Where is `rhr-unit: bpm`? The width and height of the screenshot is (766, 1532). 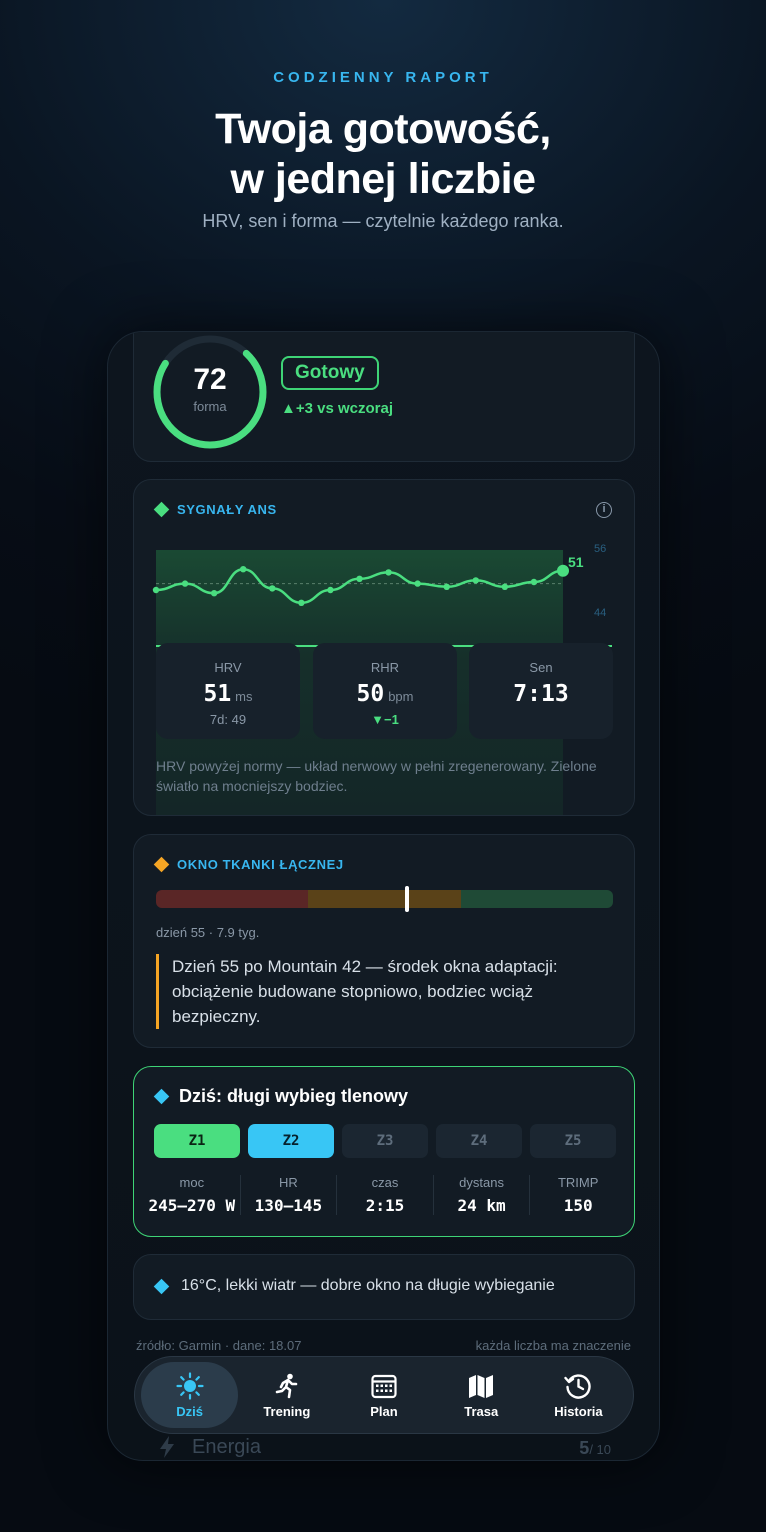 rhr-unit: bpm is located at coordinates (401, 696).